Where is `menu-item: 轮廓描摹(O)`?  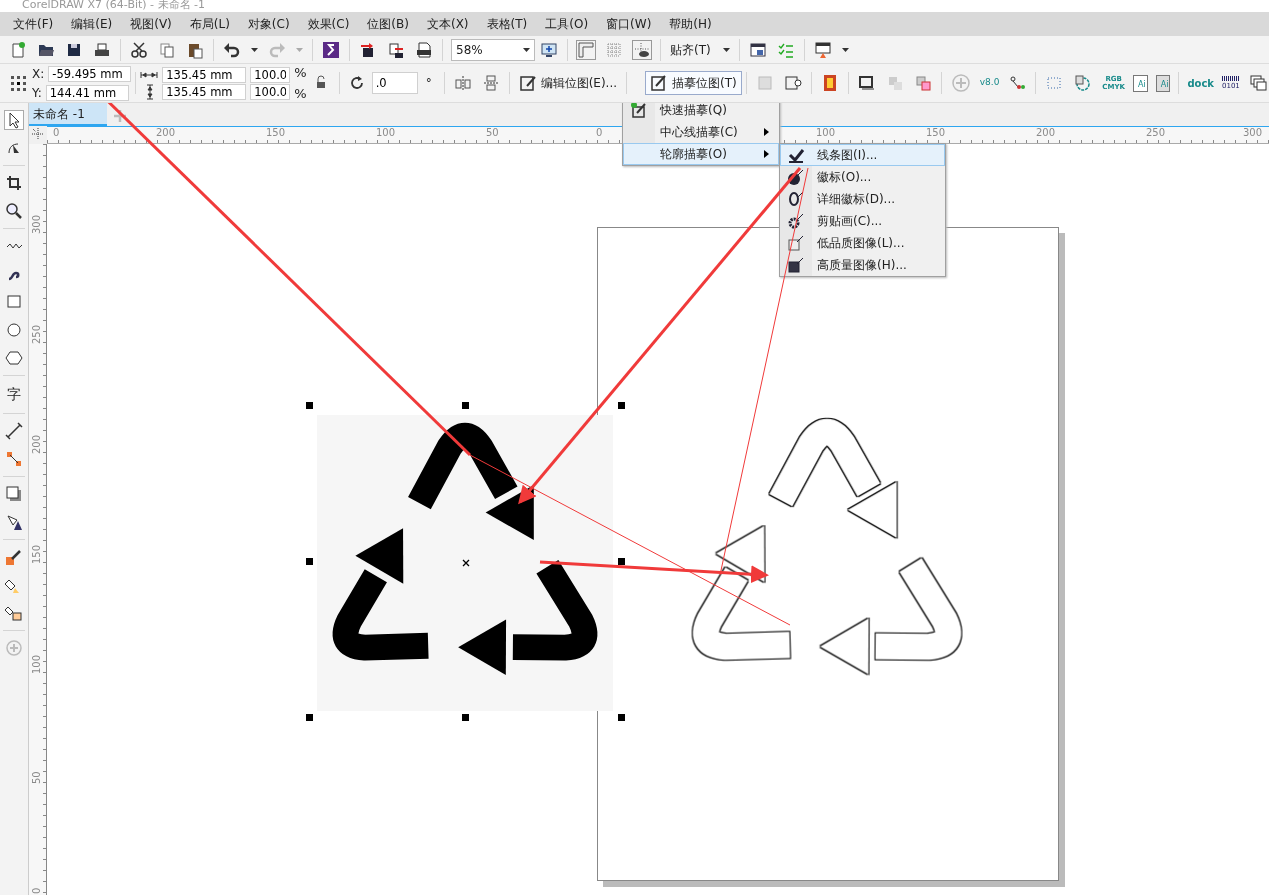
menu-item: 轮廓描摹(O) is located at coordinates (701, 154).